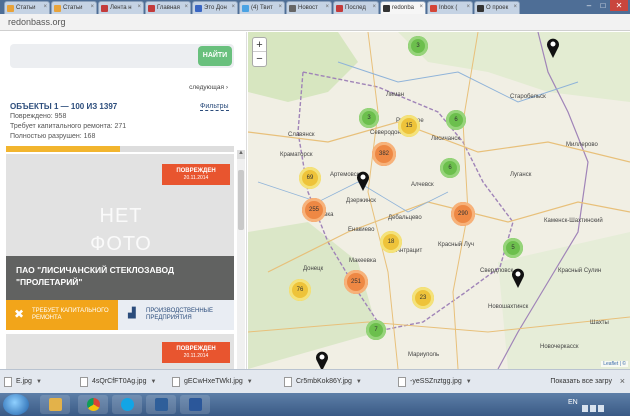 The height and width of the screenshot is (417, 630). I want to click on media-player-icon, so click(161, 404).